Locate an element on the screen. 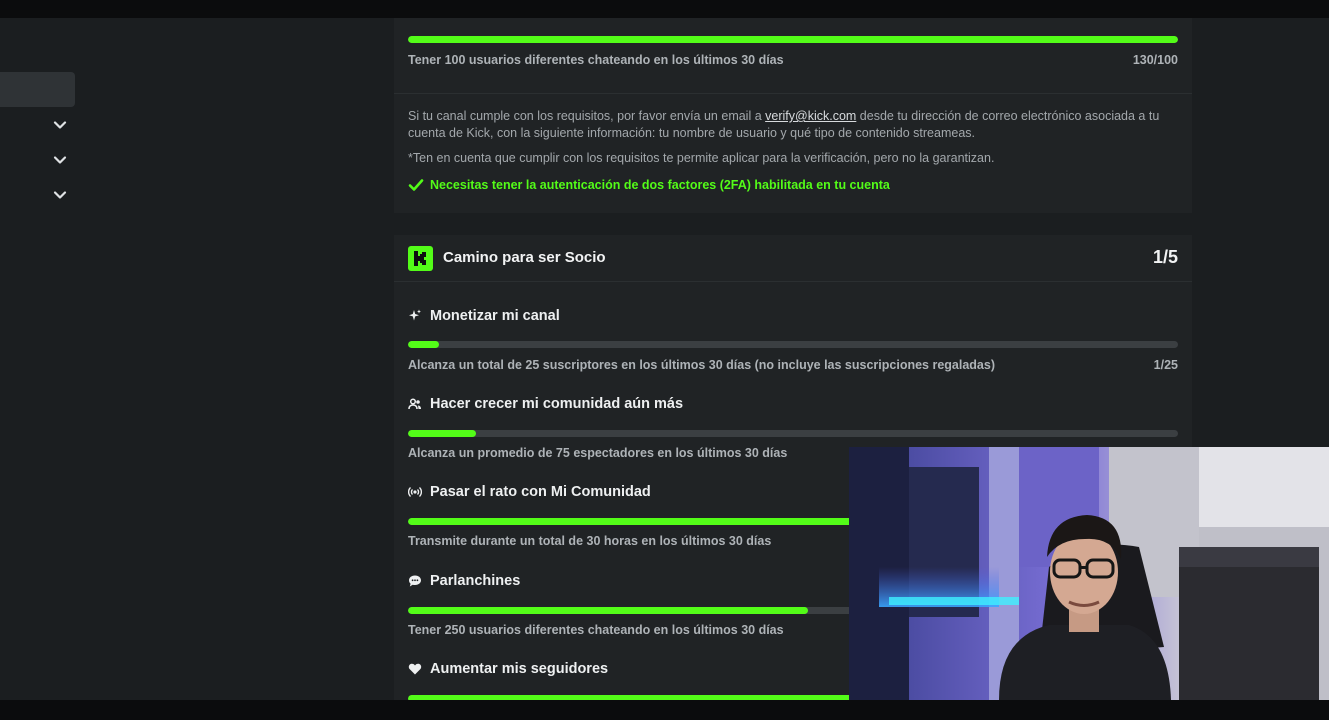  section-title: Aumentar mis seguidores is located at coordinates (519, 669).